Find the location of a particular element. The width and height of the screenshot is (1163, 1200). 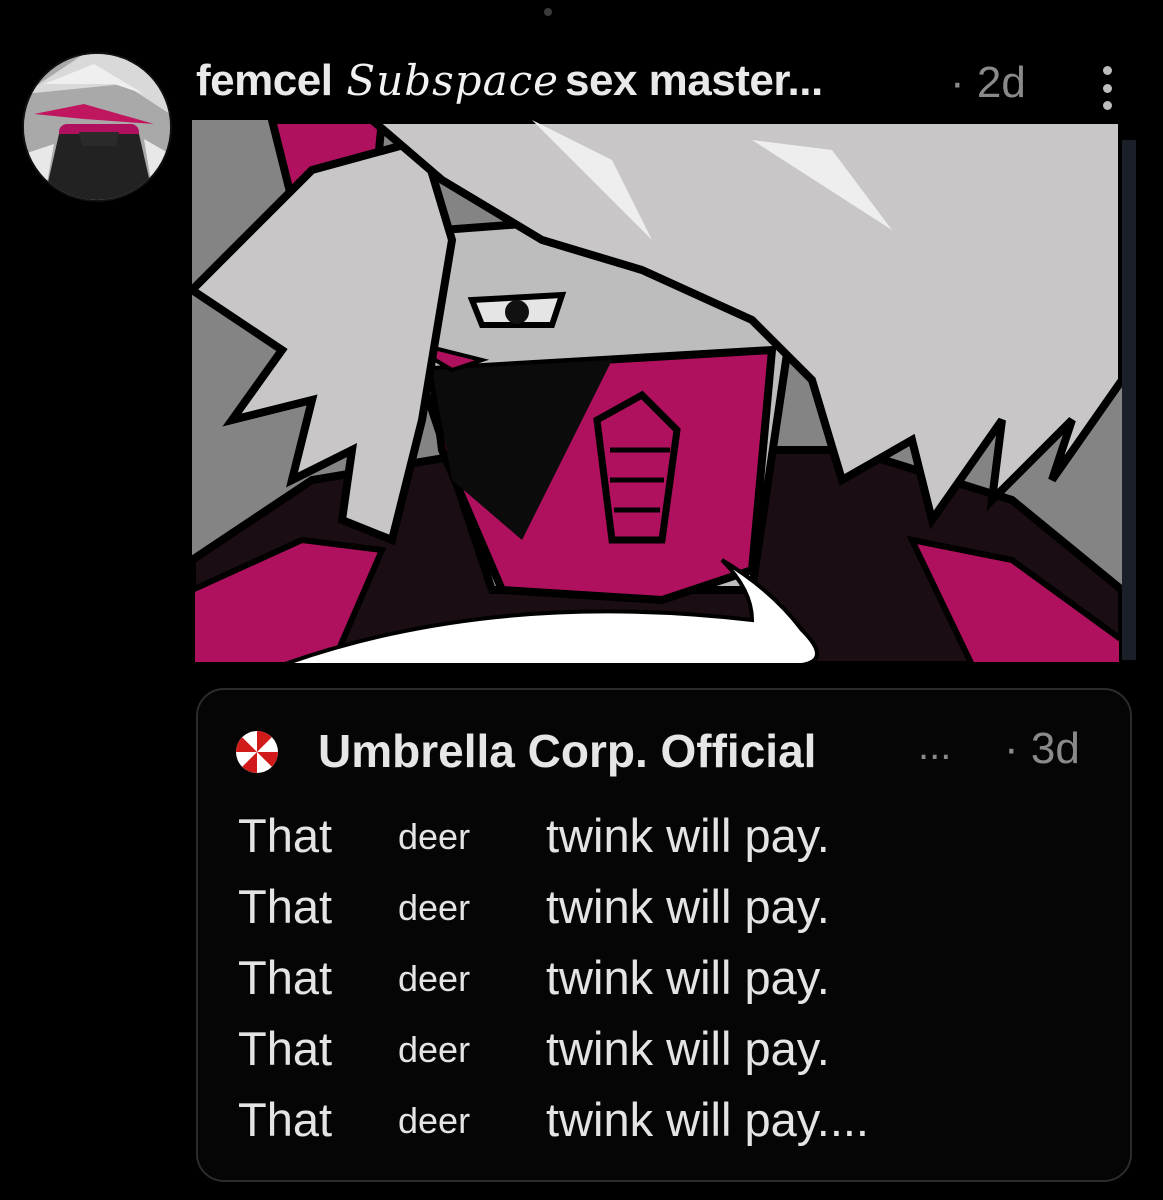

avatar-art is located at coordinates (97, 127).